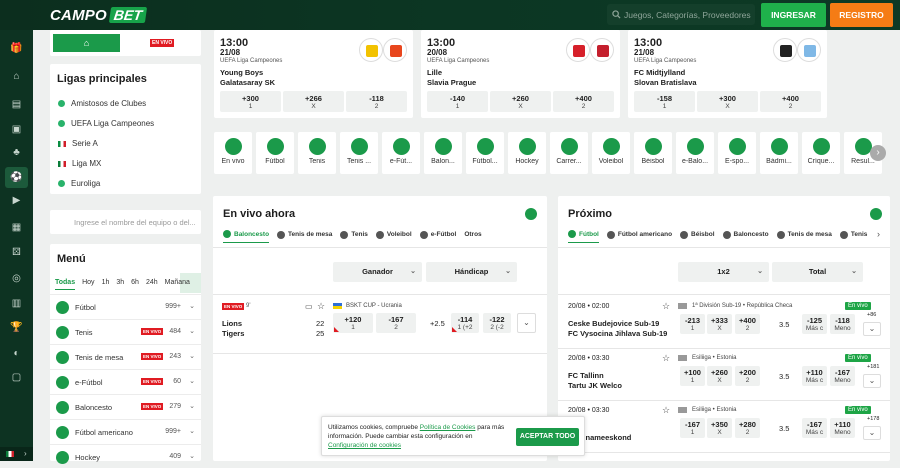  Describe the element at coordinates (106, 123) in the screenshot. I see `league-item: UEFA Liga Campeones` at that location.